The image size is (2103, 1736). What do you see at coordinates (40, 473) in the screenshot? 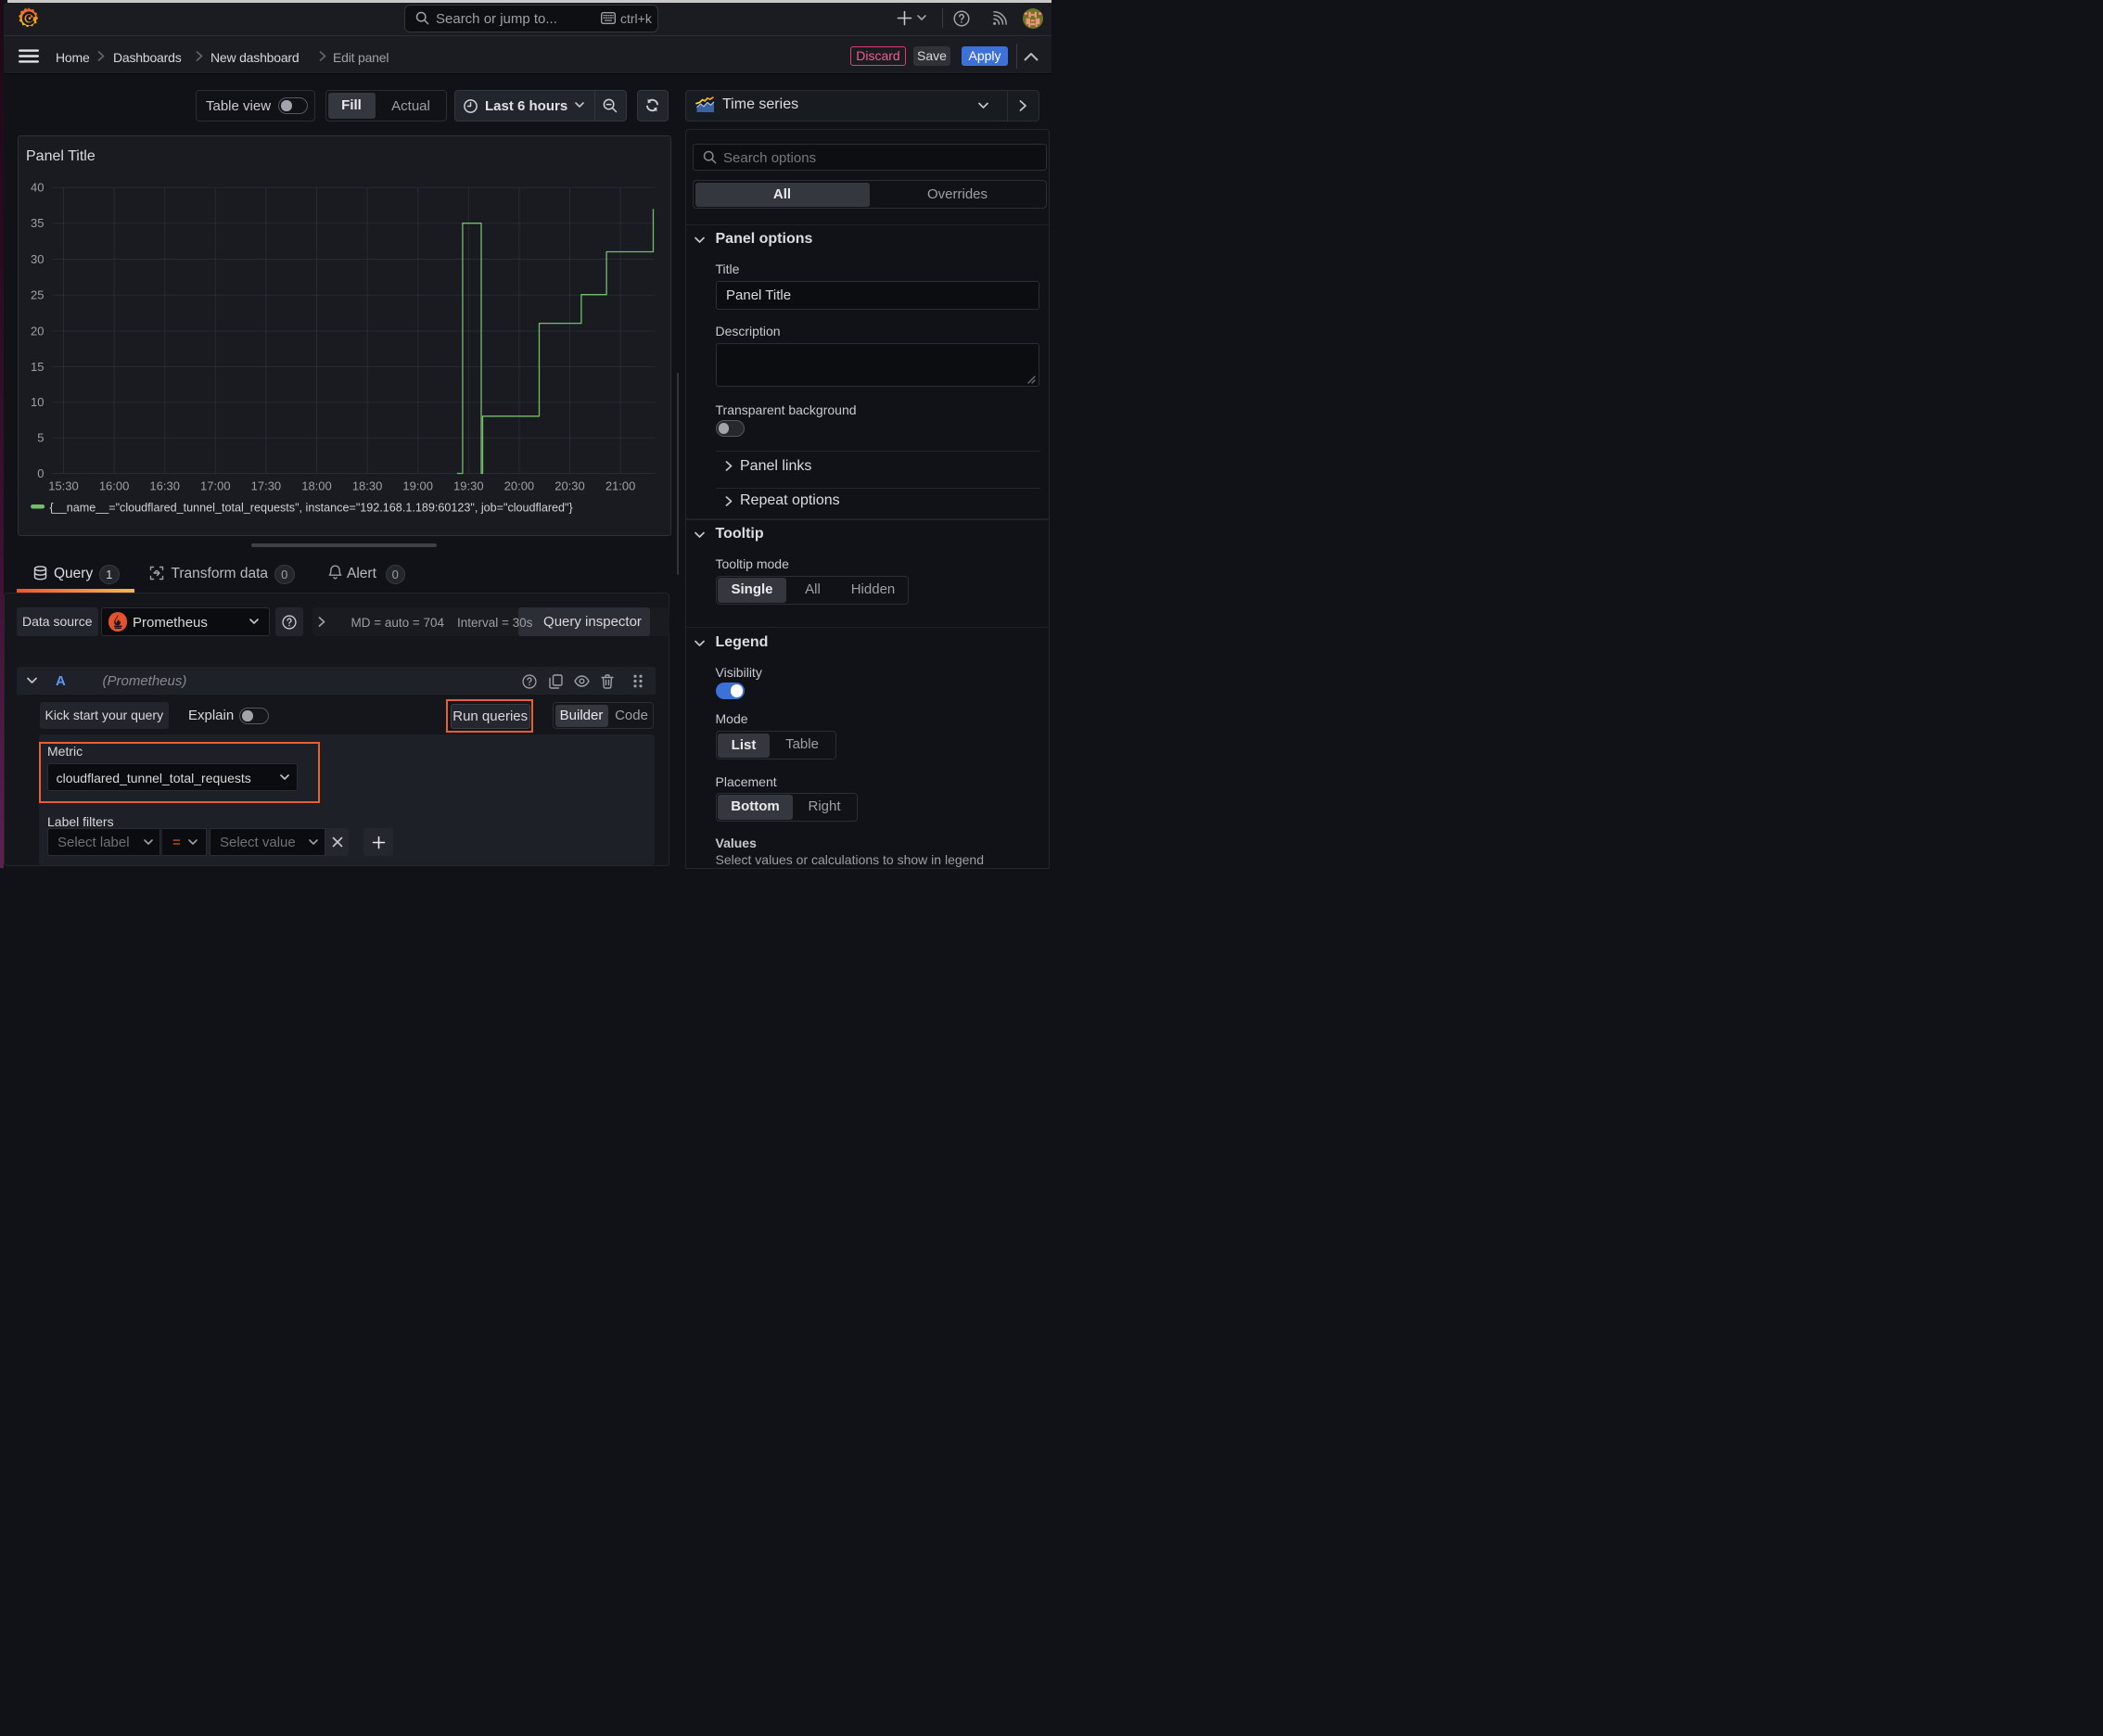
I see `svg-text: 0` at bounding box center [40, 473].